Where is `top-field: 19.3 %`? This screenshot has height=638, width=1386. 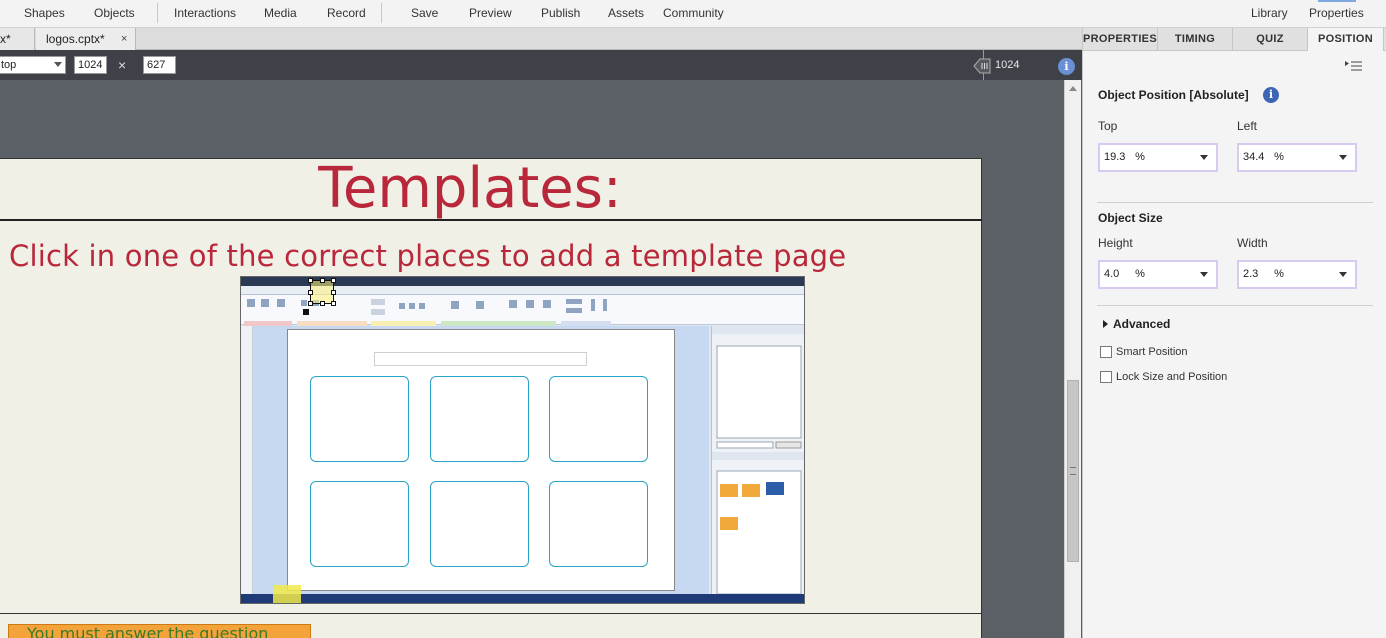
top-field: 19.3 % is located at coordinates (1158, 157).